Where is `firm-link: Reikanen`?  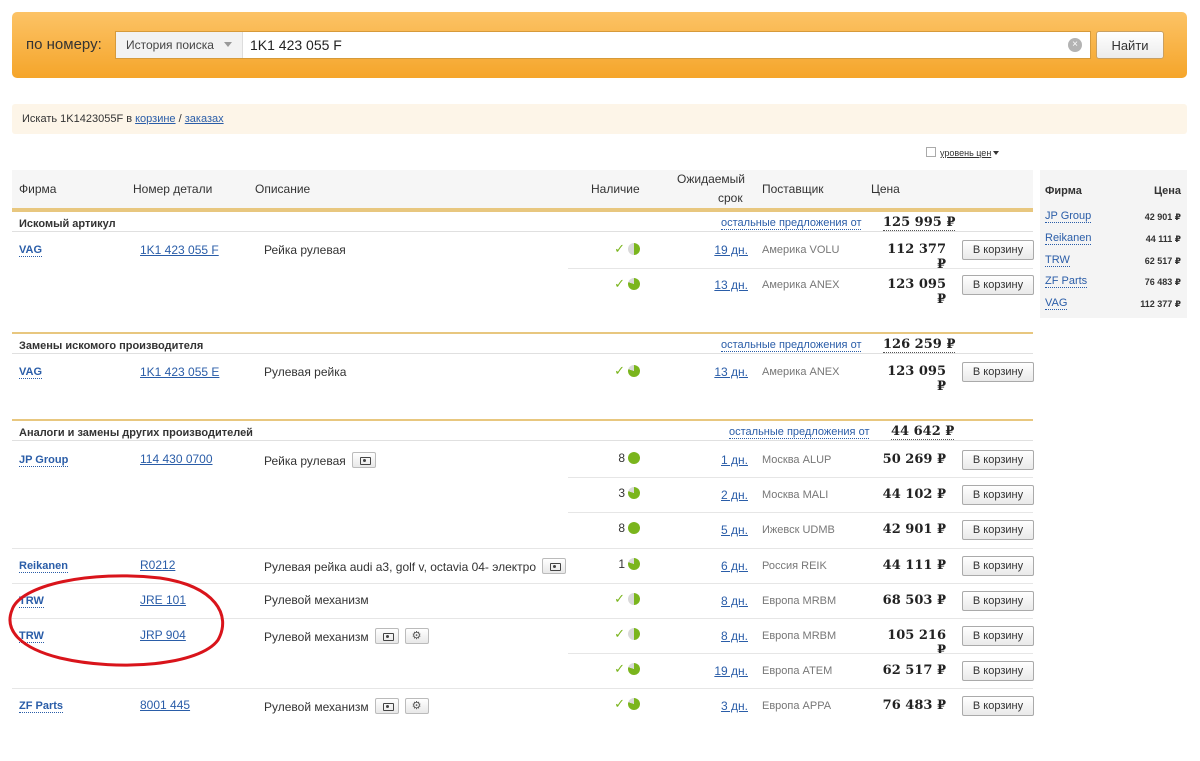 firm-link: Reikanen is located at coordinates (43, 566).